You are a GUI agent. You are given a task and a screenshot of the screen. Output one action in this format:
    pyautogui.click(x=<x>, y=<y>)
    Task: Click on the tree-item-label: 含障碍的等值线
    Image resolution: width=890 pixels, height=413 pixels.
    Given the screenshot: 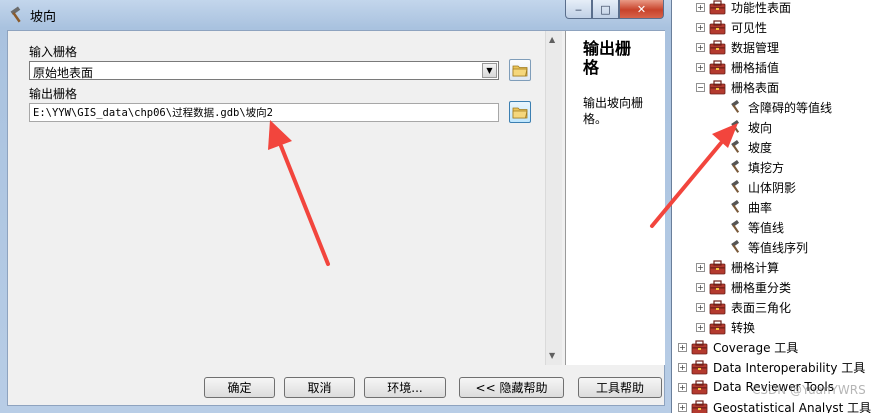 What is the action you would take?
    pyautogui.click(x=790, y=107)
    